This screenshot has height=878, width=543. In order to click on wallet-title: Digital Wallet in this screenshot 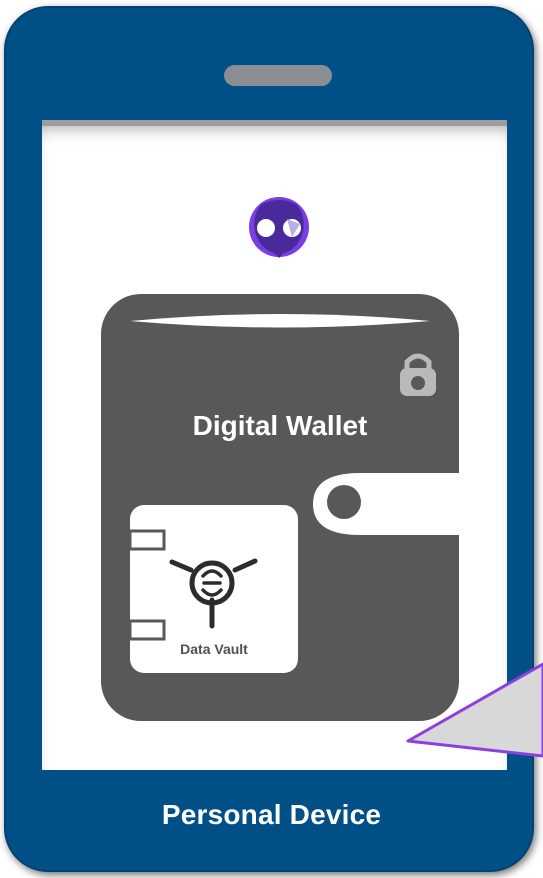, I will do `click(280, 425)`.